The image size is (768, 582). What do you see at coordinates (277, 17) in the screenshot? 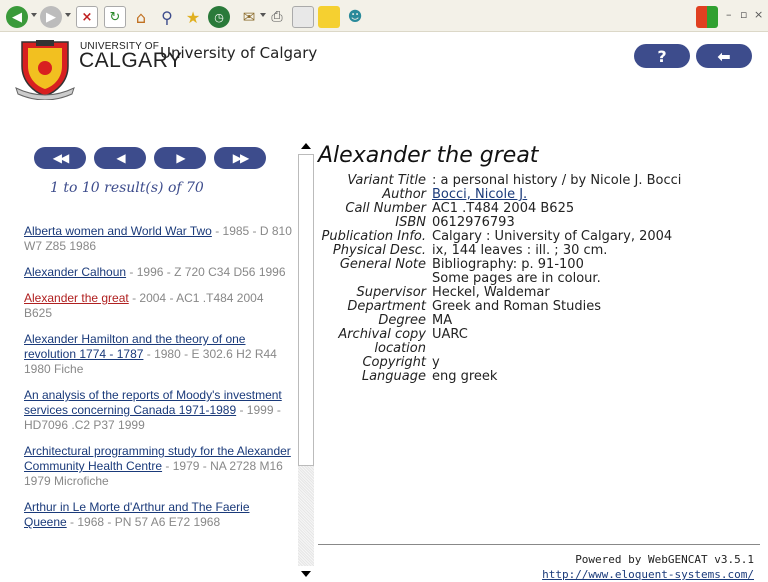
I see `print-icon: ⎙` at bounding box center [277, 17].